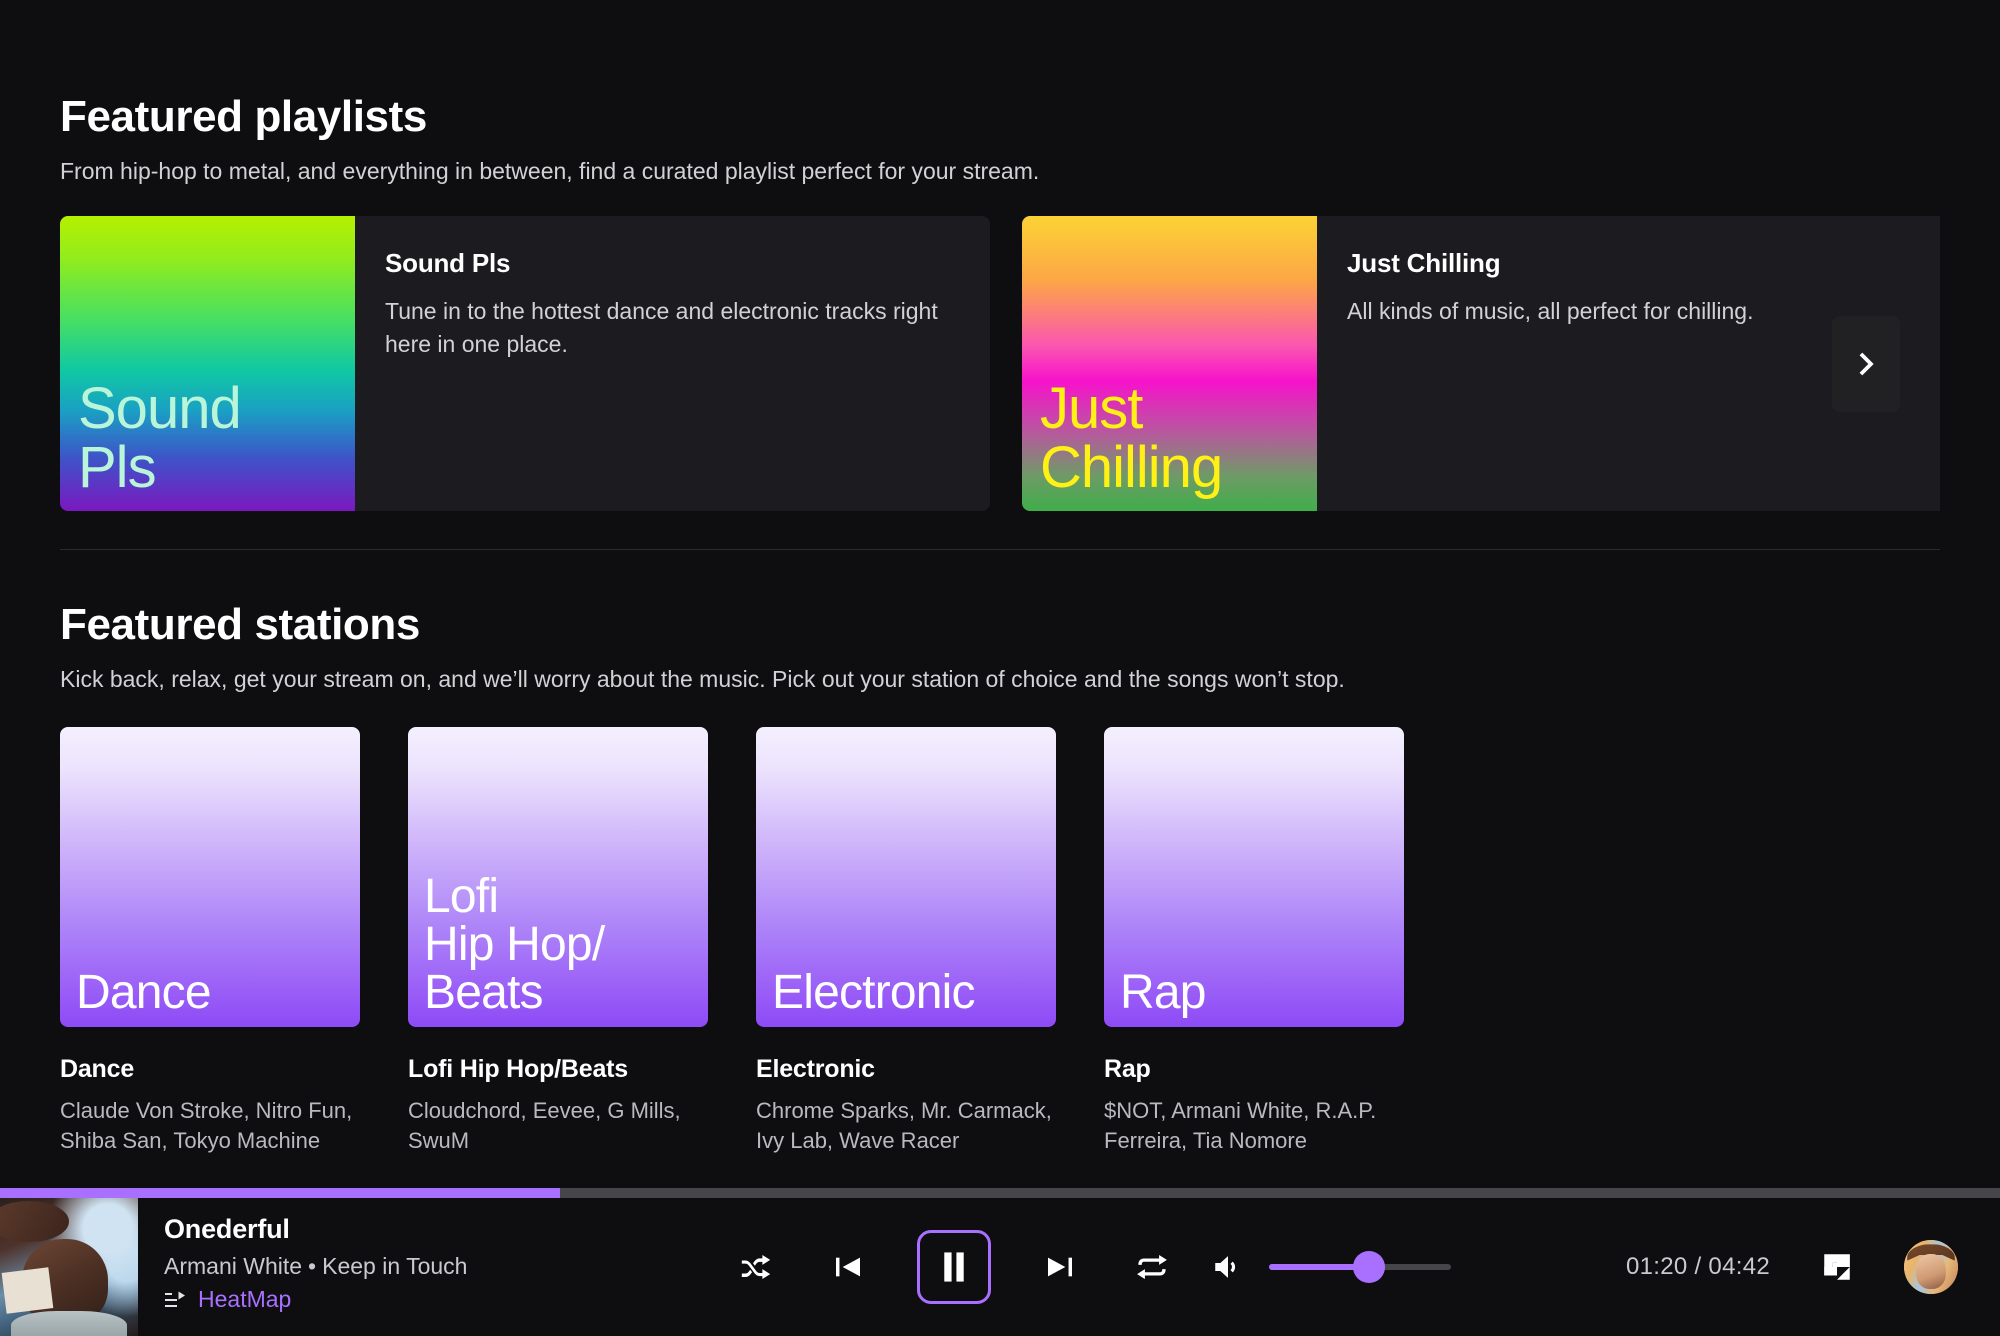  What do you see at coordinates (160, 438) in the screenshot?
I see `playlist-art-text: Sound Pls` at bounding box center [160, 438].